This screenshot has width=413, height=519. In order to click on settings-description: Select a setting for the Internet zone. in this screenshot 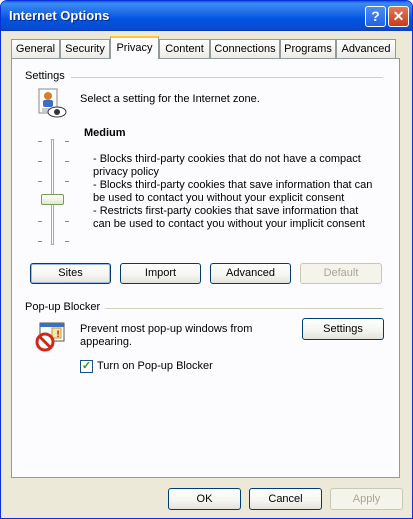, I will do `click(170, 99)`.